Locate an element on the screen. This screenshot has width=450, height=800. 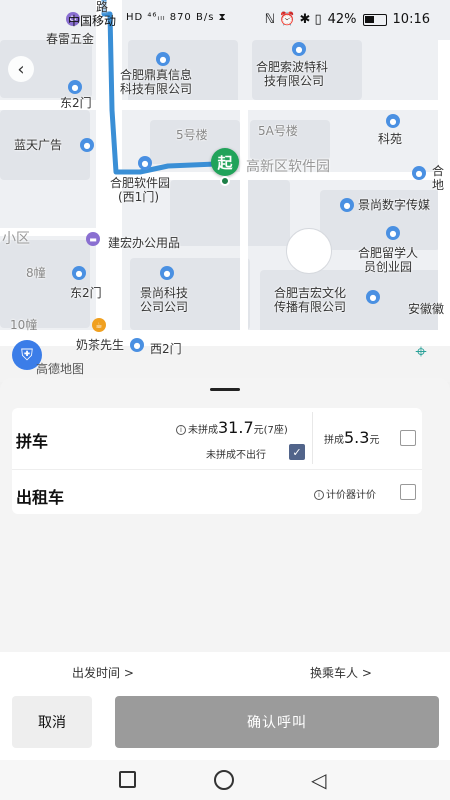
pool-label: 拼成 is located at coordinates (334, 440).